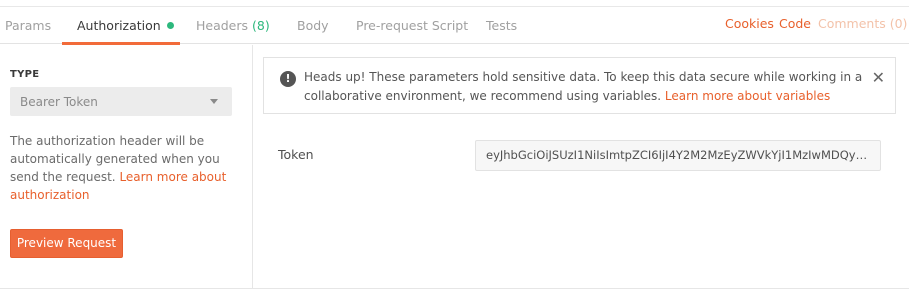 The height and width of the screenshot is (298, 909). I want to click on type-label: TYPE, so click(25, 74).